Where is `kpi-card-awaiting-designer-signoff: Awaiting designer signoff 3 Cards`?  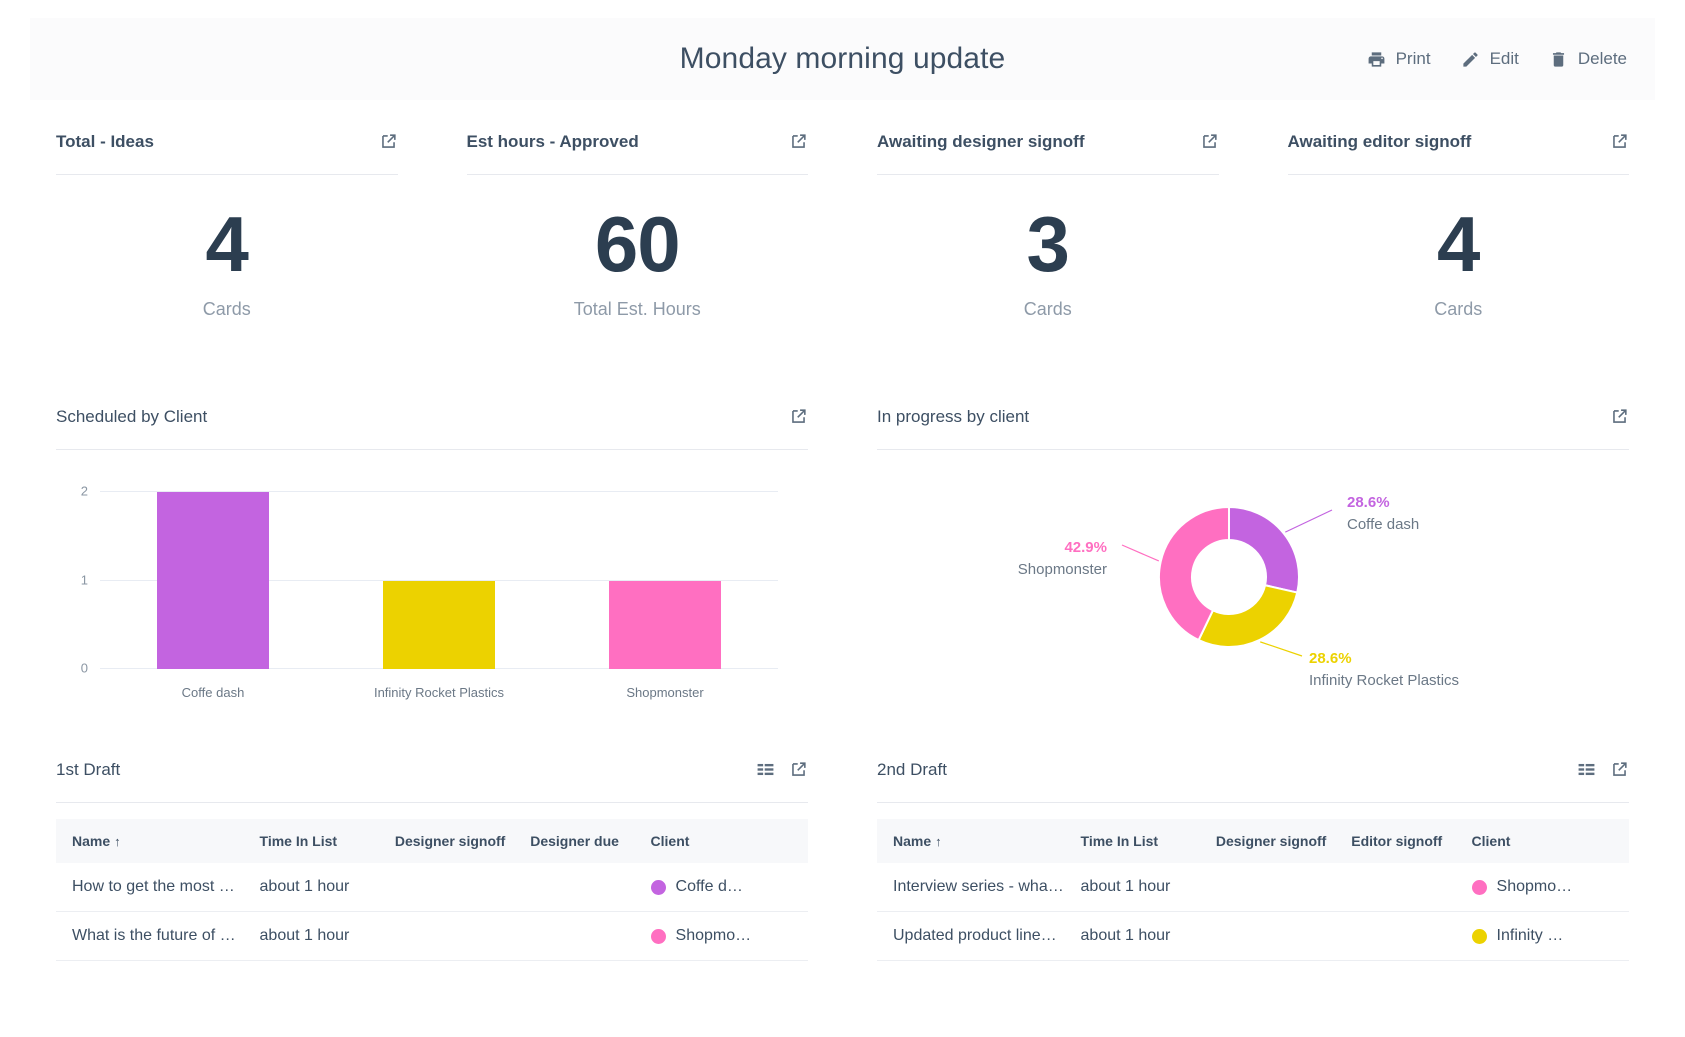 kpi-card-awaiting-designer-signoff: Awaiting designer signoff 3 Cards is located at coordinates (1048, 242).